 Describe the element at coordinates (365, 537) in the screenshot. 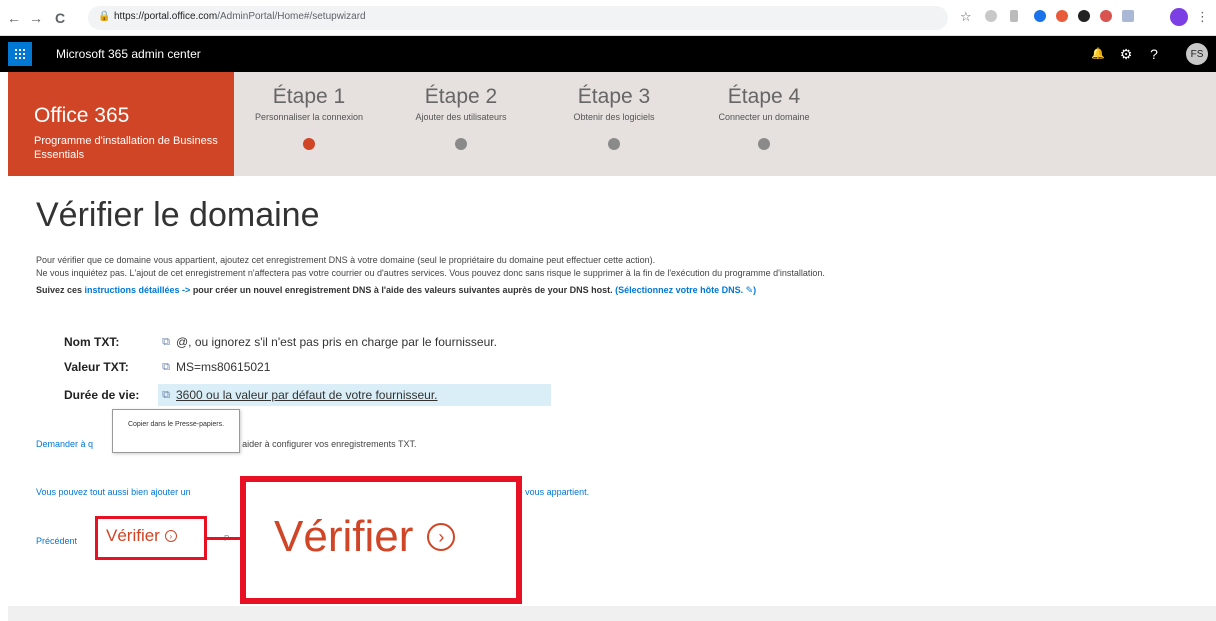

I see `verify-button-zoomed: Vérifier ›` at that location.